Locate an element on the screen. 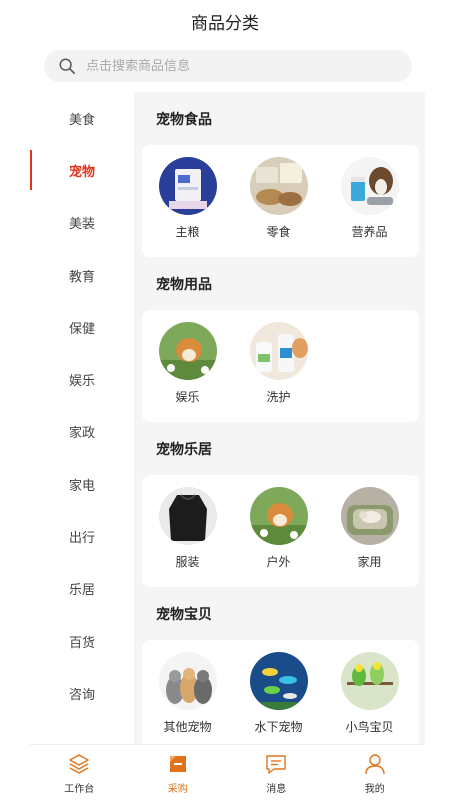  tab-profile: 我的 is located at coordinates (375, 772).